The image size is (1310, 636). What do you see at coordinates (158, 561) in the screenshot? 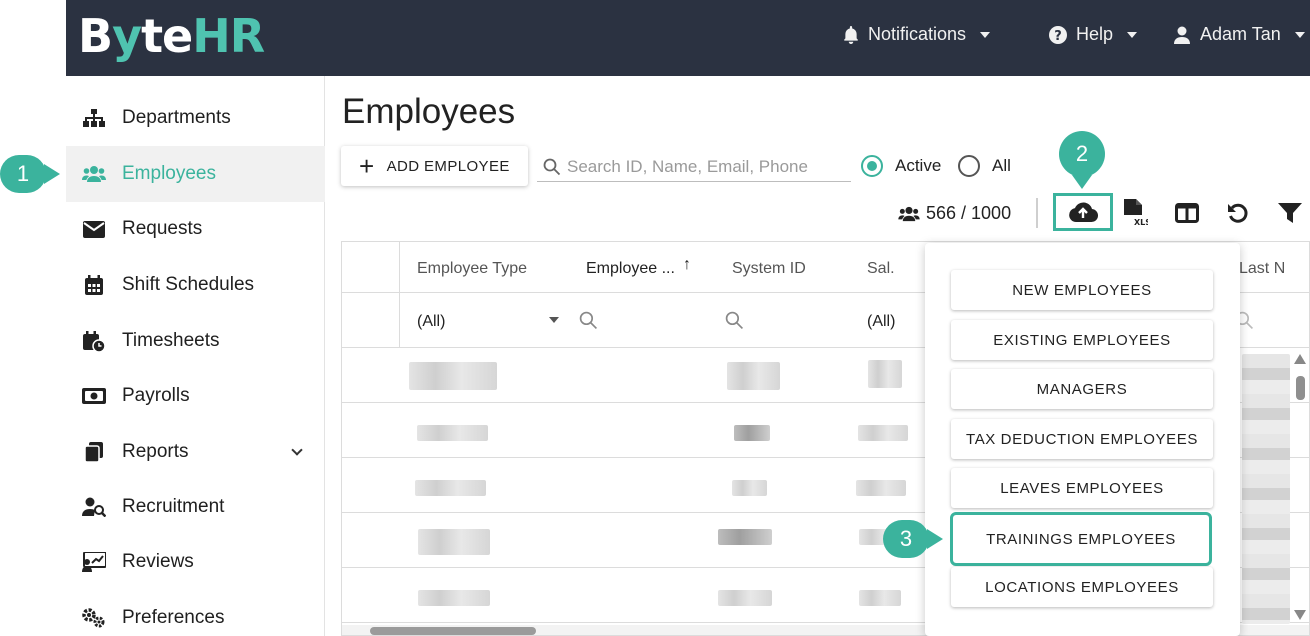
I see `sidebar-item-label: Reviews` at bounding box center [158, 561].